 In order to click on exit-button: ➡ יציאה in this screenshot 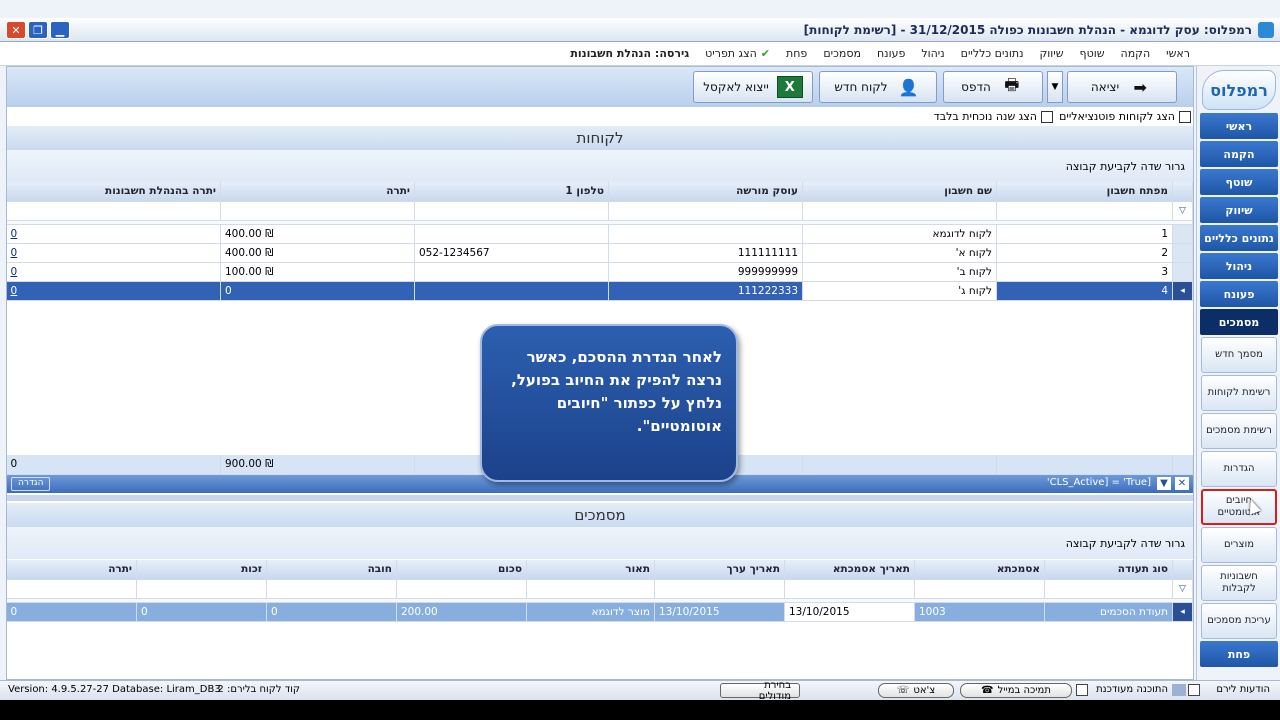, I will do `click(1122, 87)`.